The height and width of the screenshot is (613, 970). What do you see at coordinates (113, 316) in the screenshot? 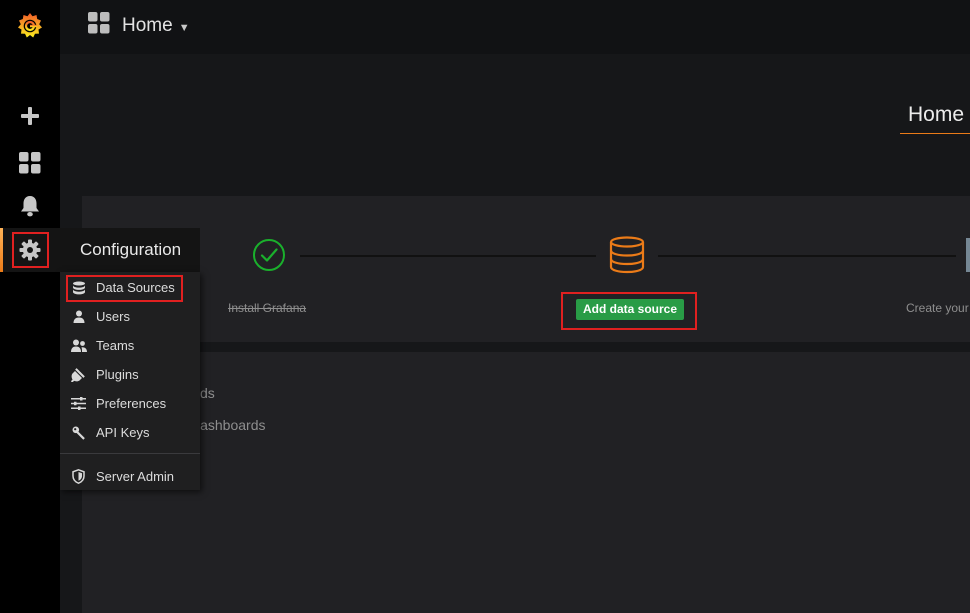
I see `menu-item-label: Users` at bounding box center [113, 316].